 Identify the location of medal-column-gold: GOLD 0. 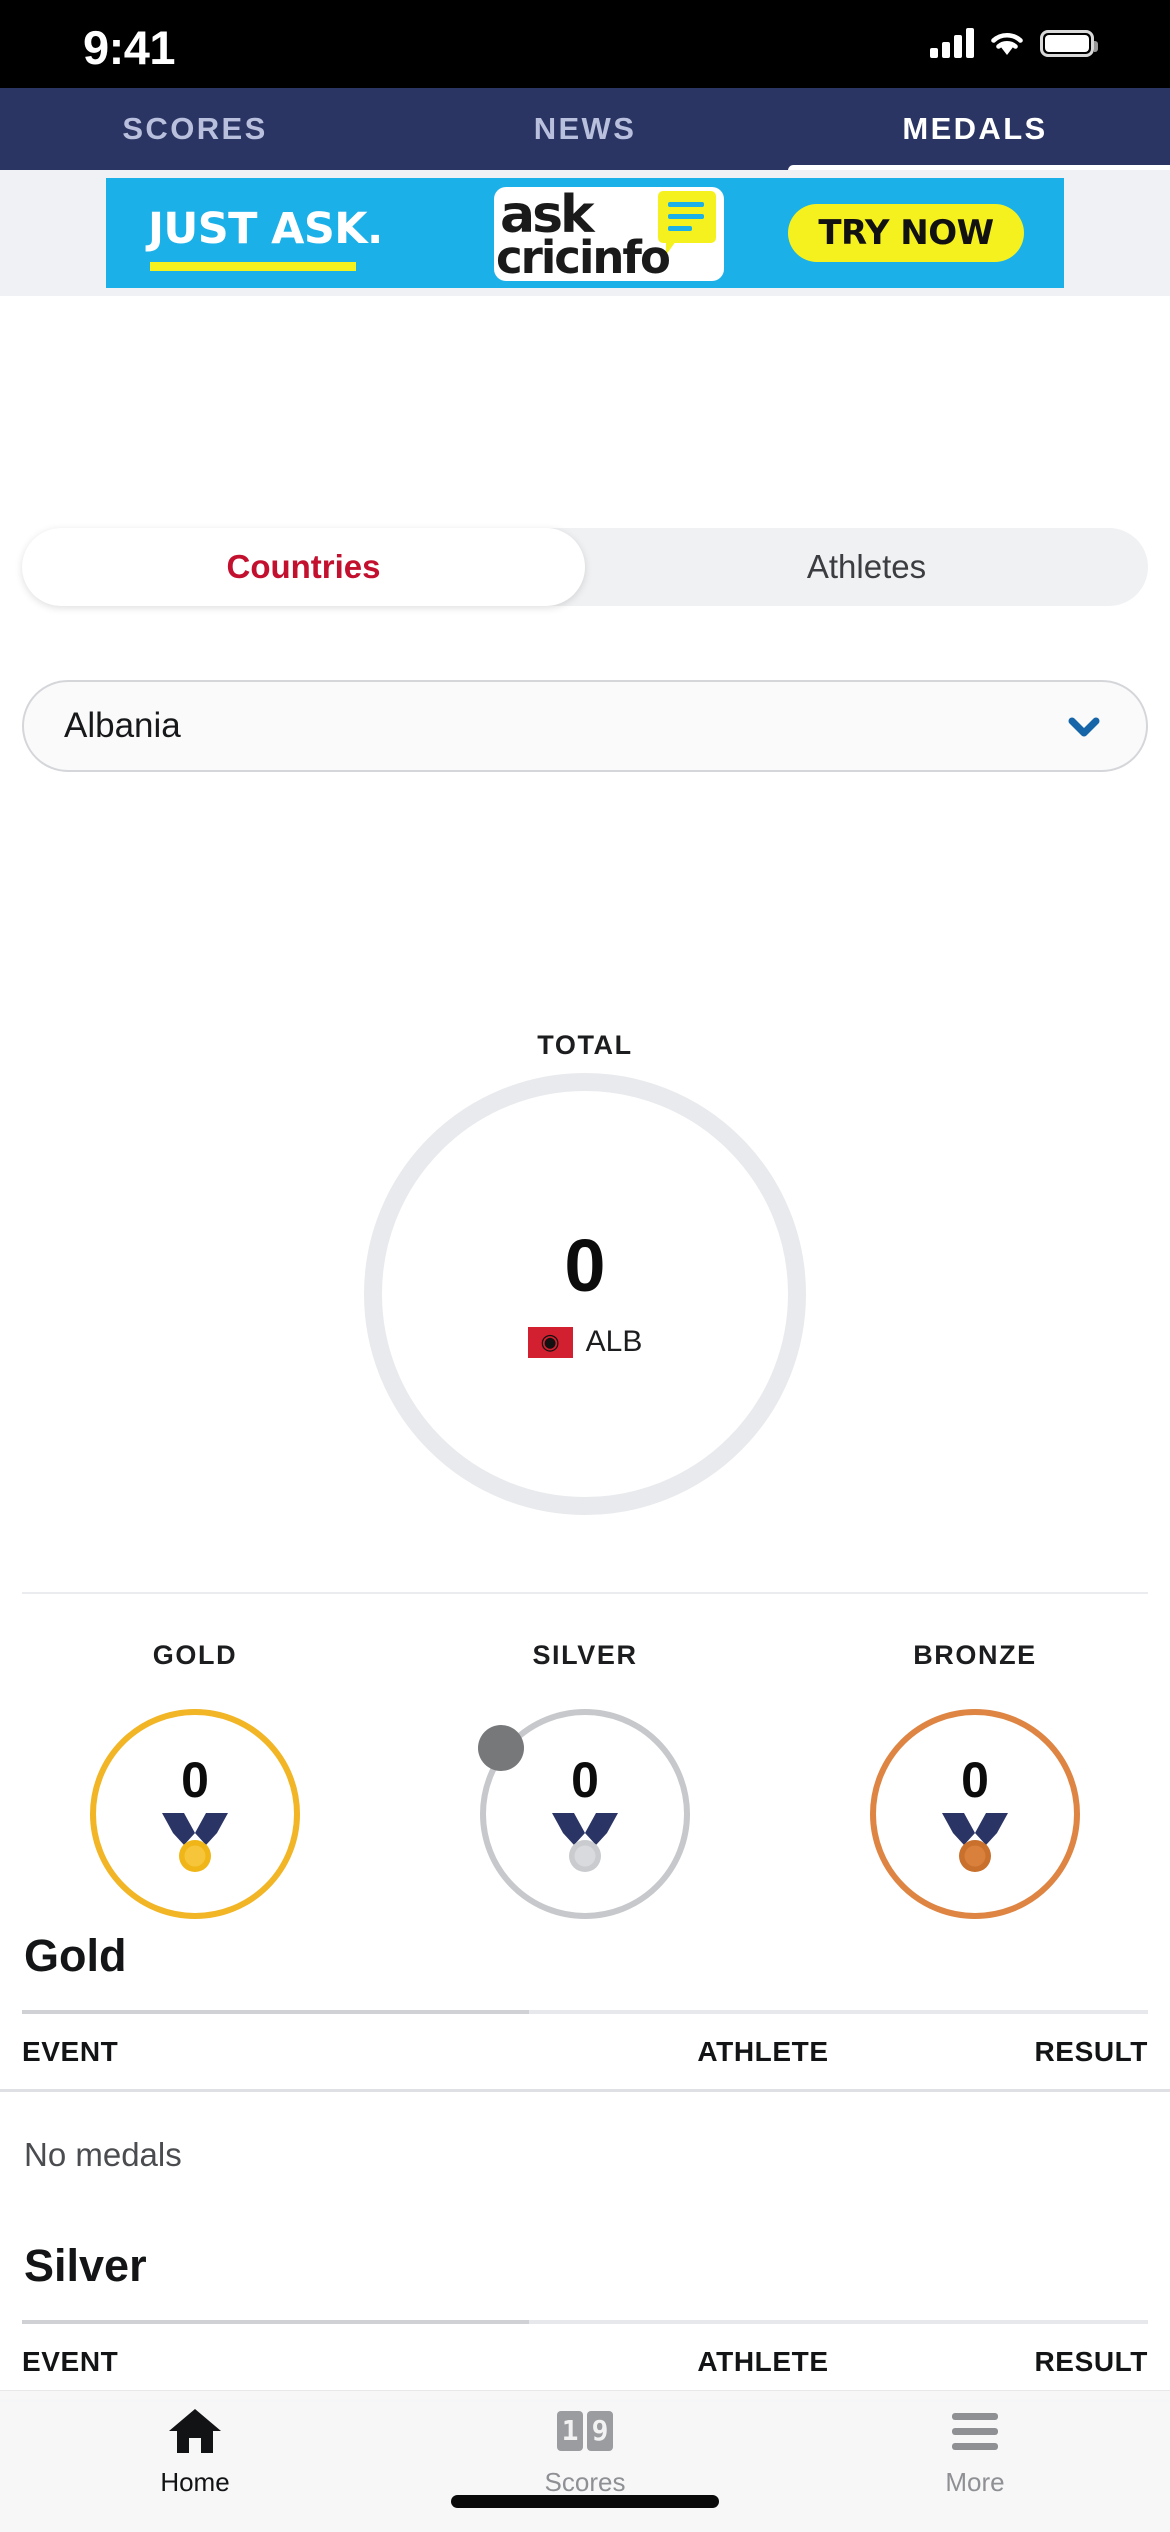
(195, 1779).